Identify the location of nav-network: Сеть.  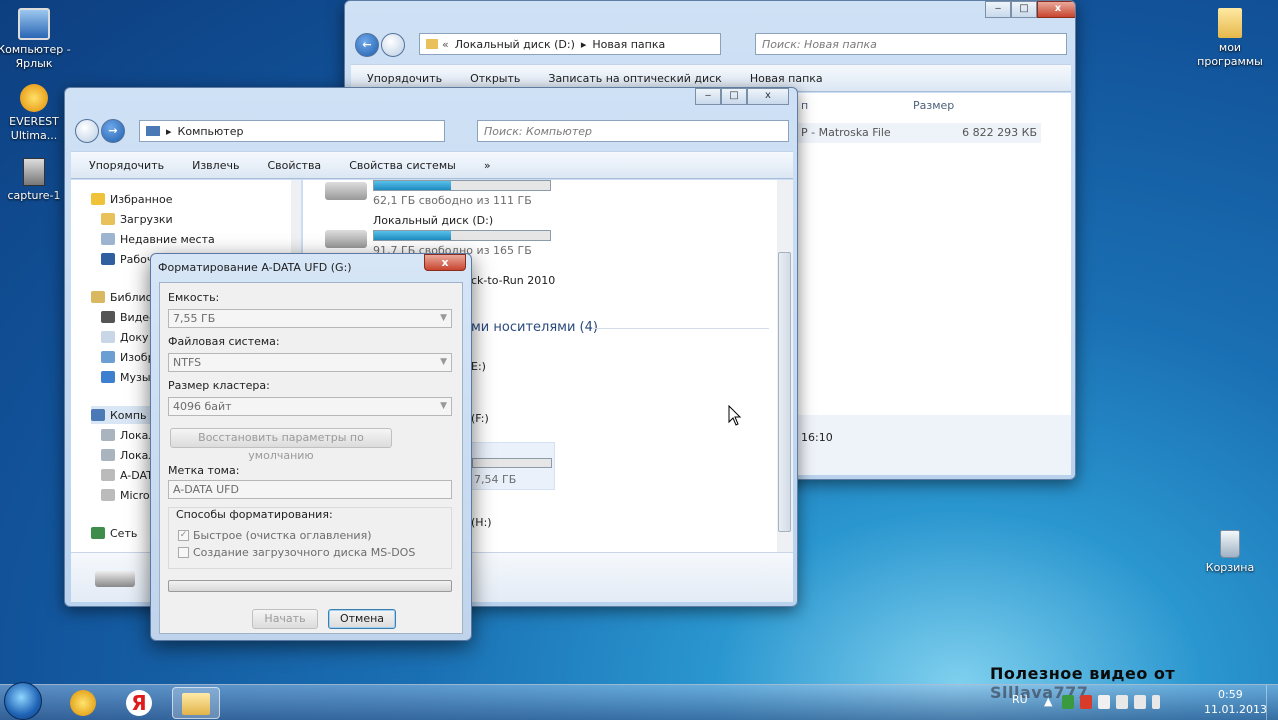
(114, 533).